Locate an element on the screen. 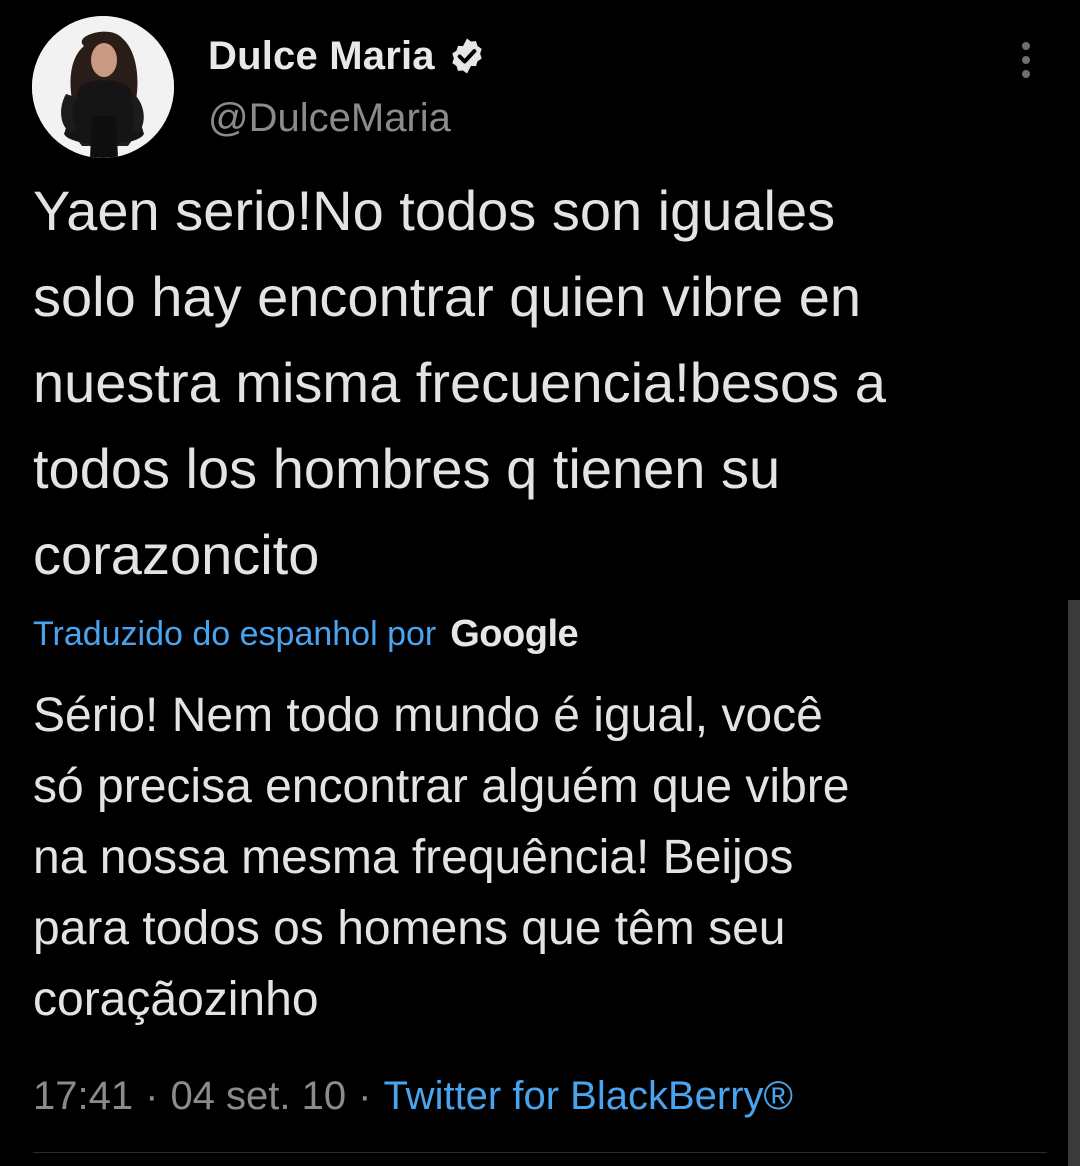  tweet-text-line: Yaen serio!No todos son iguales is located at coordinates (434, 210).